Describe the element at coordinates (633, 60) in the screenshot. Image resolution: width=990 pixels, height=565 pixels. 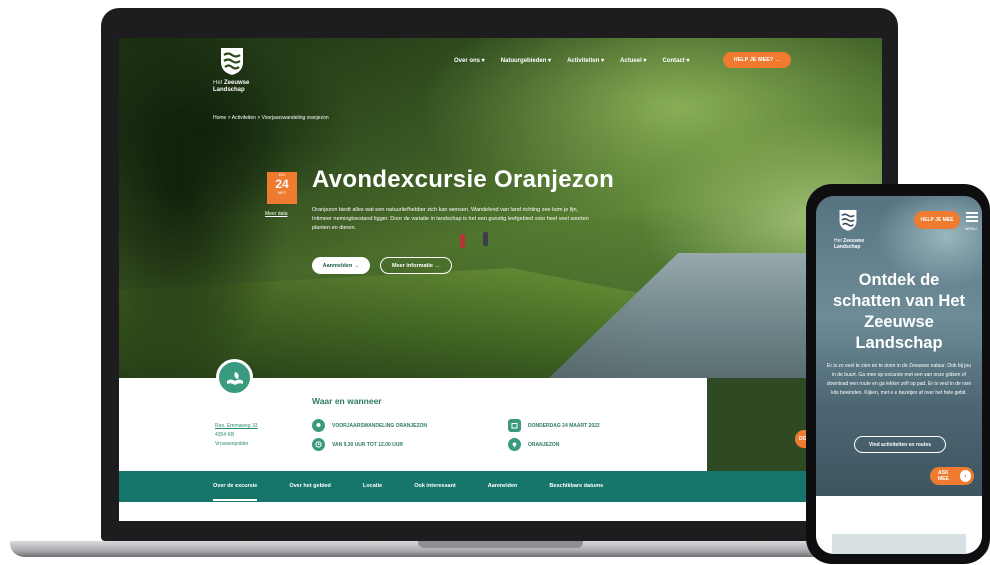
I see `nav-item-actueel: Actueel ▾` at that location.